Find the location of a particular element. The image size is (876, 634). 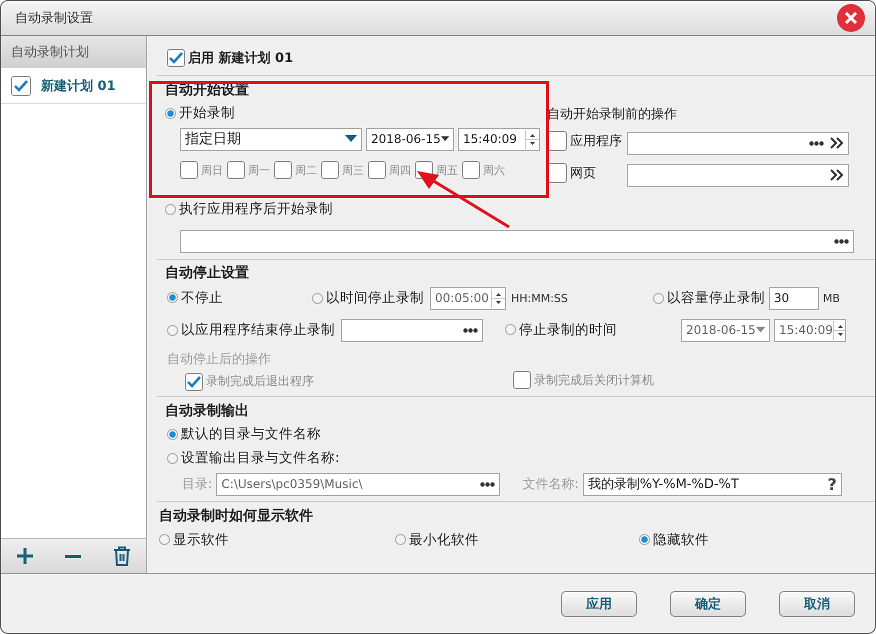

dialog-button: 确定 is located at coordinates (708, 603).